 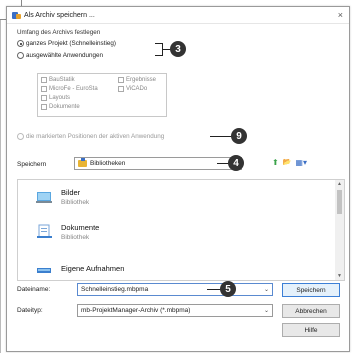 What do you see at coordinates (239, 136) in the screenshot?
I see `callout-9: 9` at bounding box center [239, 136].